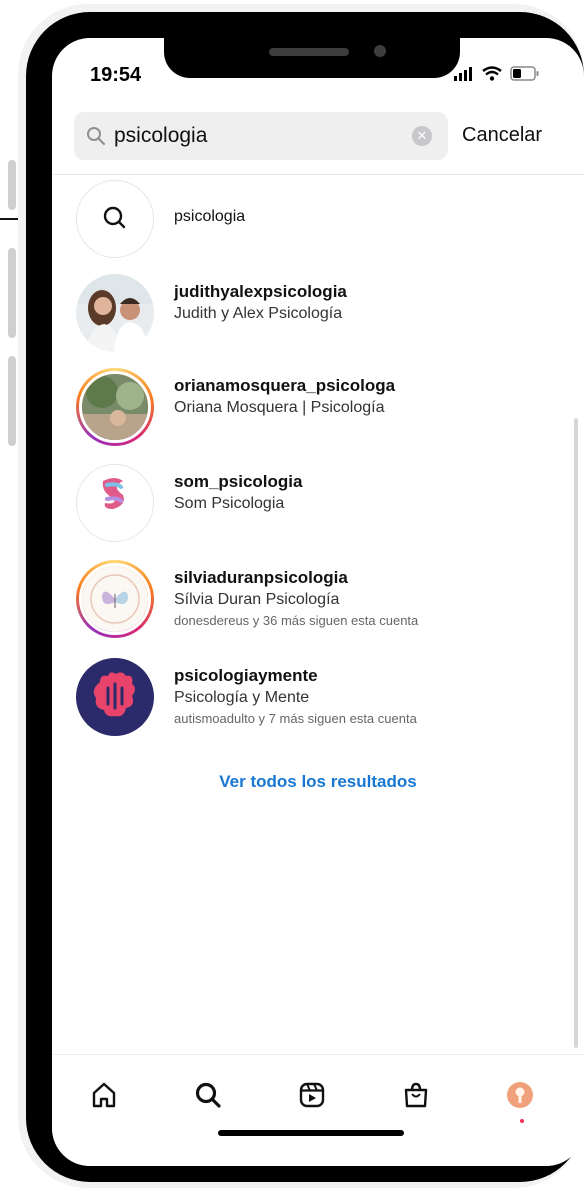  I want to click on full-name: Som Psicologia, so click(229, 503).